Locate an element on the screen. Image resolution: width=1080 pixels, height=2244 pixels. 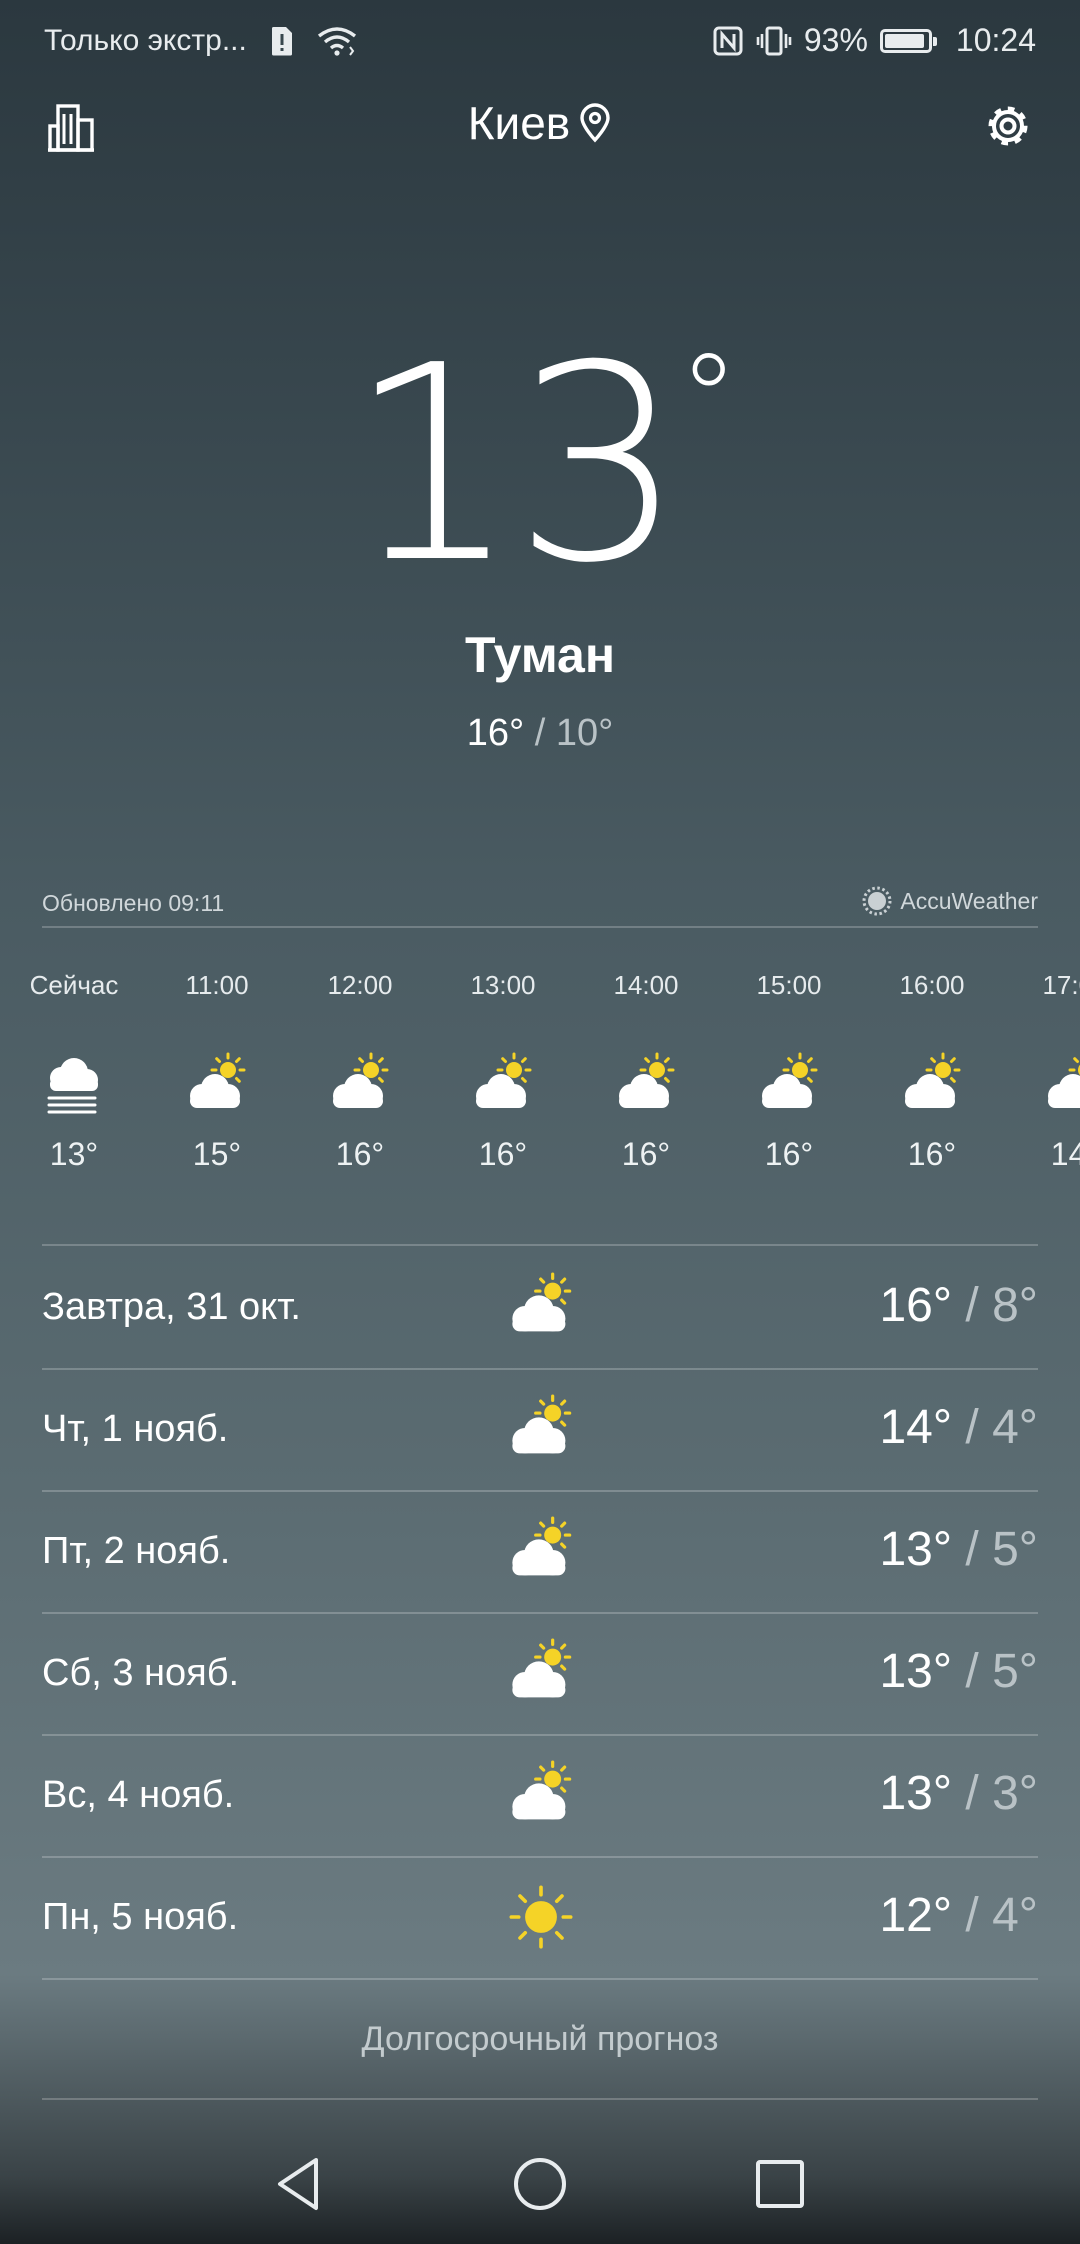
sim-alert-icon is located at coordinates (281, 41).